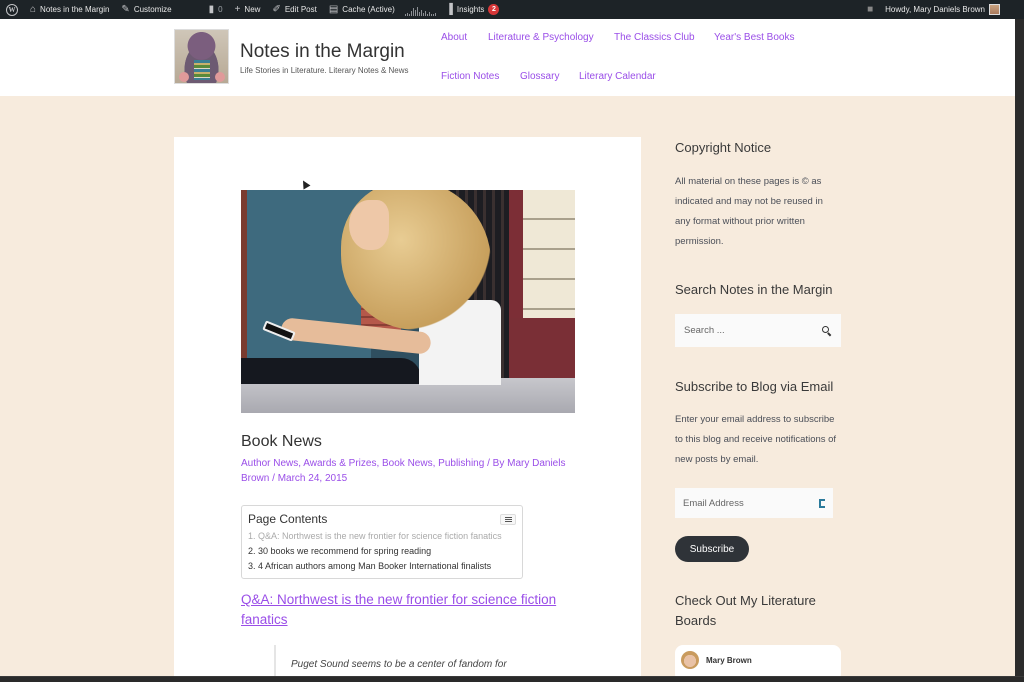 This screenshot has height=682, width=1024. Describe the element at coordinates (754, 37) in the screenshot. I see `nav-years-best-books: Year's Best Books` at that location.